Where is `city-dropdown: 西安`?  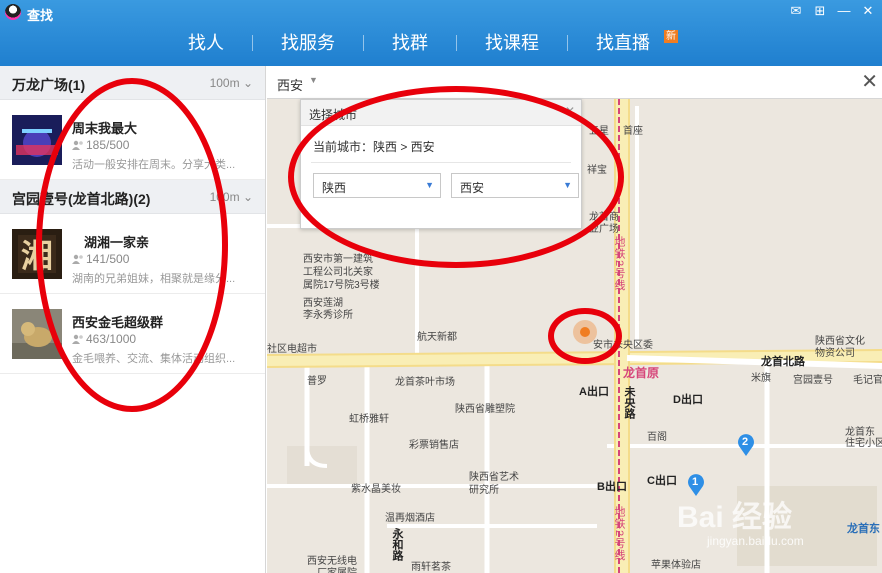
city-dropdown: 西安 is located at coordinates (290, 84).